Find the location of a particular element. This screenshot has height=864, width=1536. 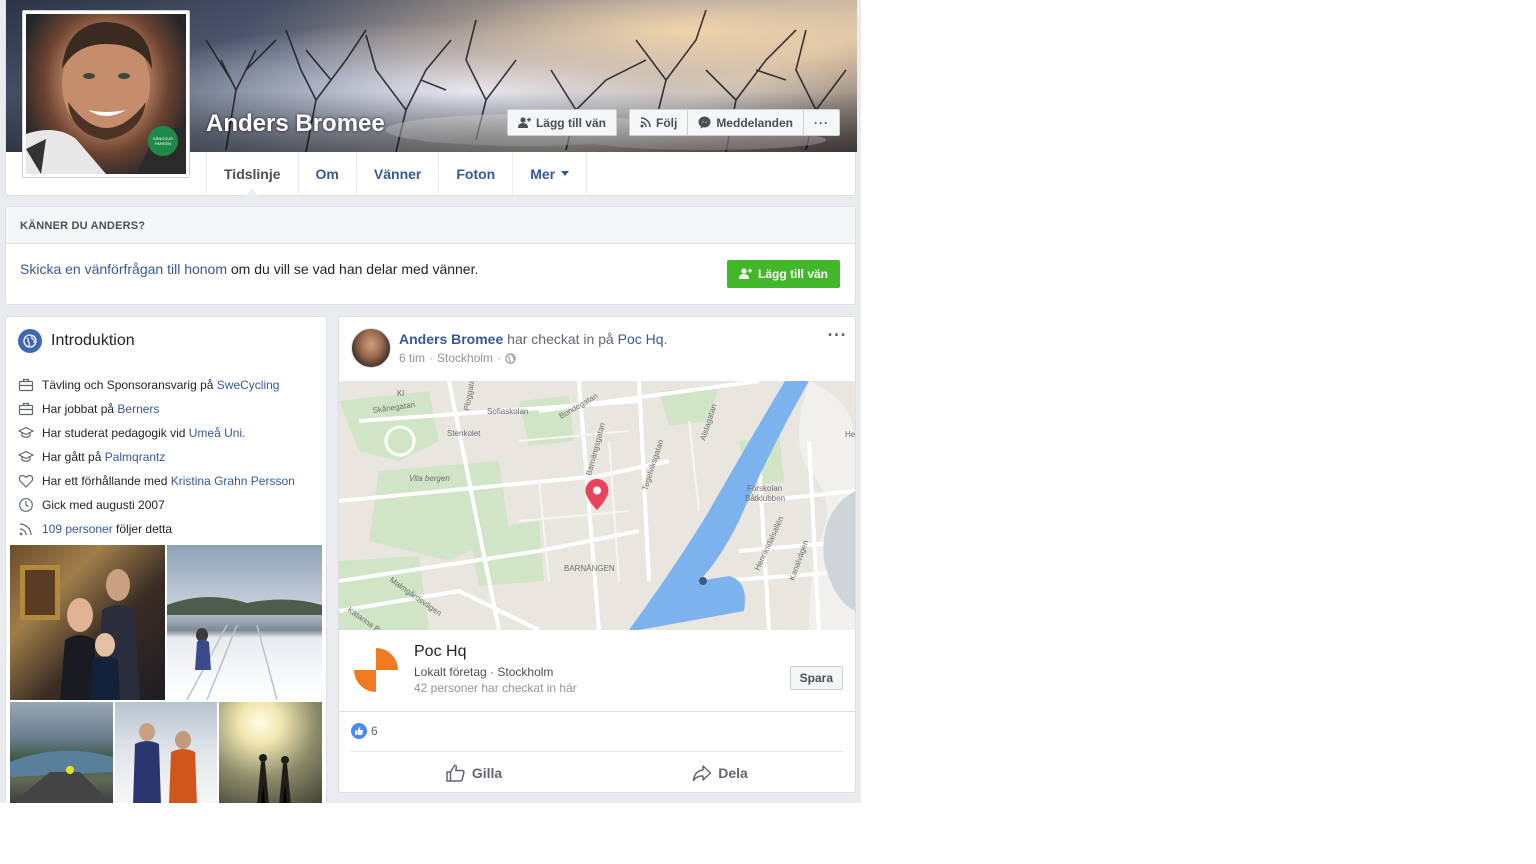

tab-about: Om is located at coordinates (328, 173).